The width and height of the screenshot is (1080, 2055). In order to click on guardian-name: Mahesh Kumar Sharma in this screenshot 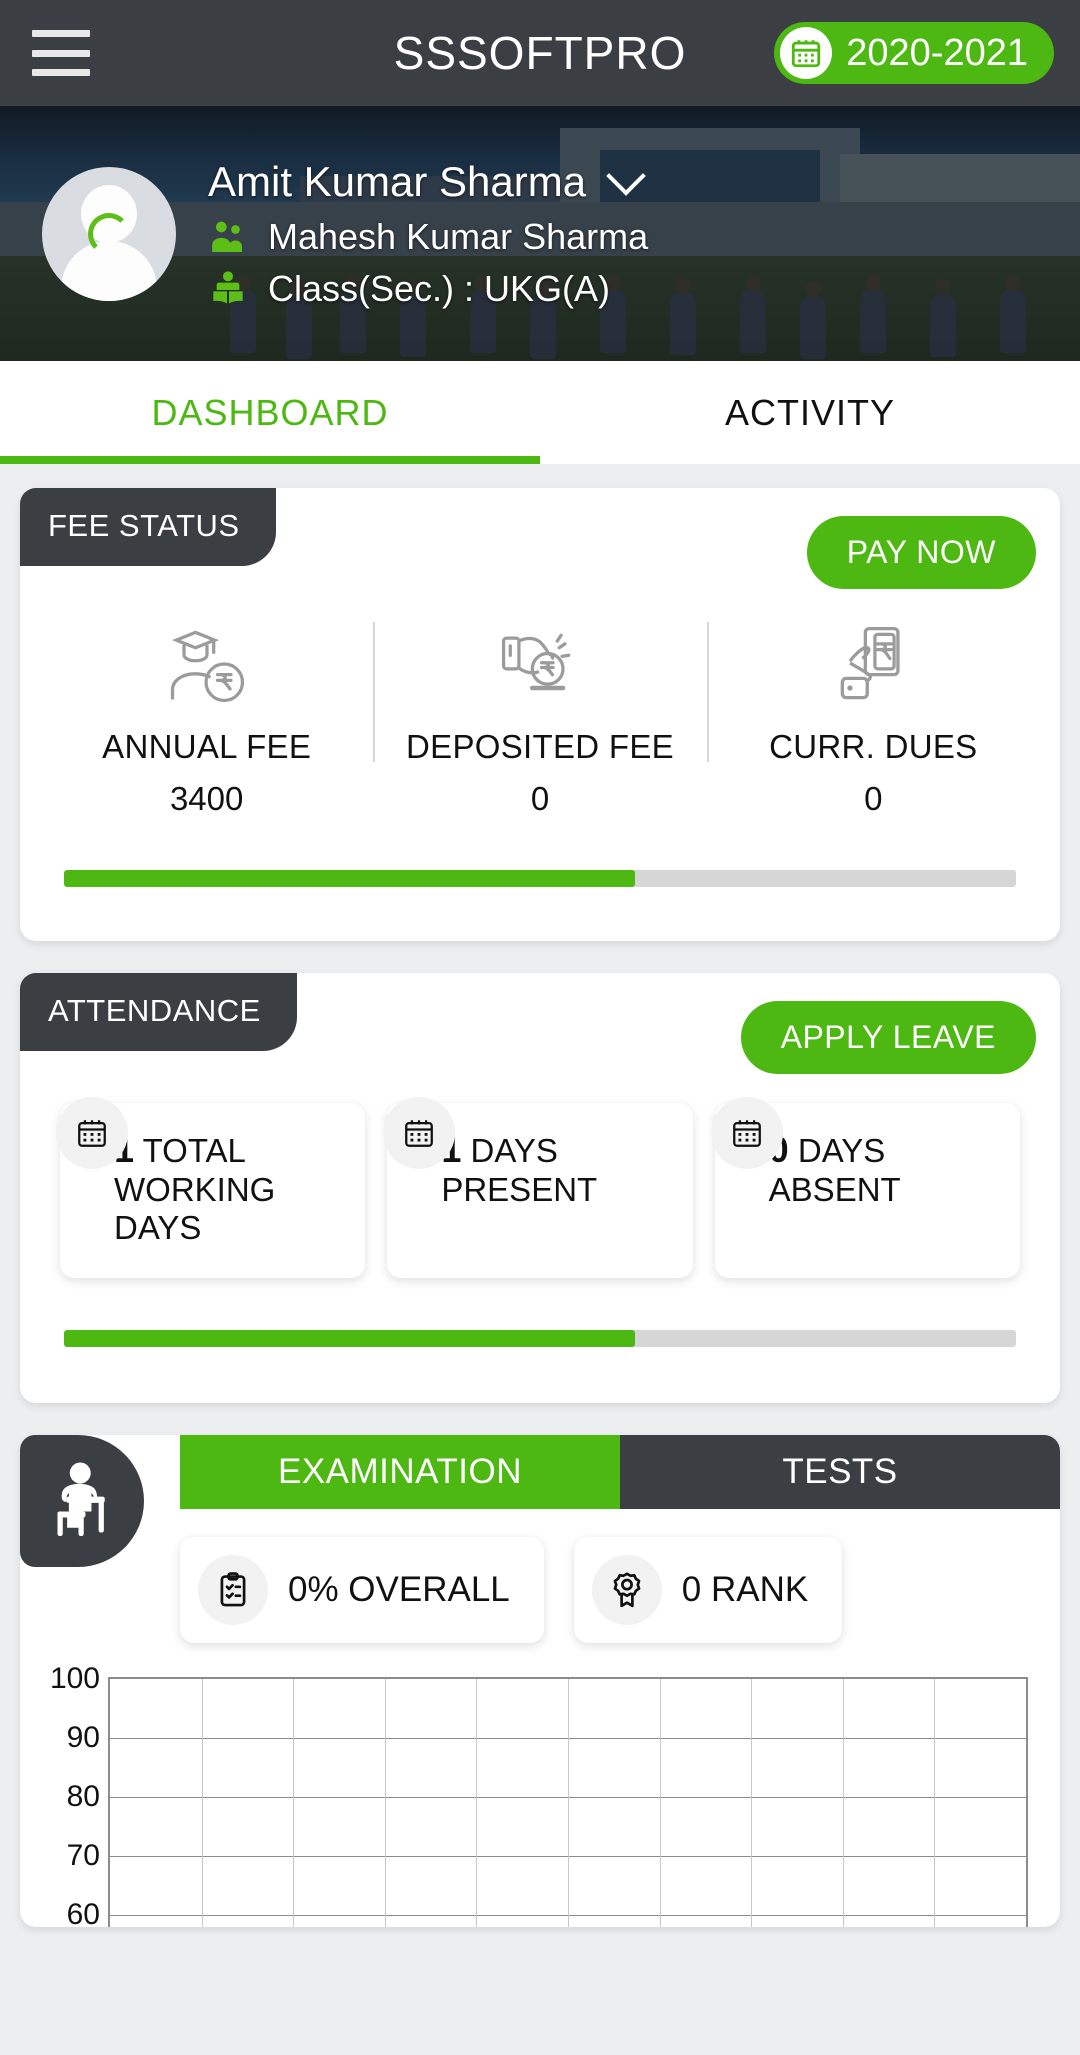, I will do `click(458, 236)`.